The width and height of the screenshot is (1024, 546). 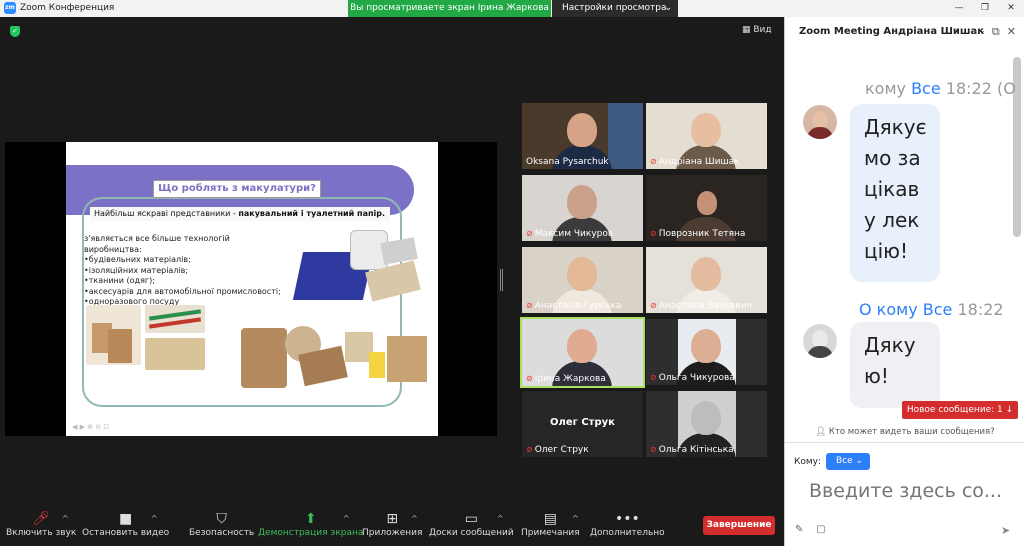 I want to click on more-button: ••• Дополнительно, so click(x=627, y=524).